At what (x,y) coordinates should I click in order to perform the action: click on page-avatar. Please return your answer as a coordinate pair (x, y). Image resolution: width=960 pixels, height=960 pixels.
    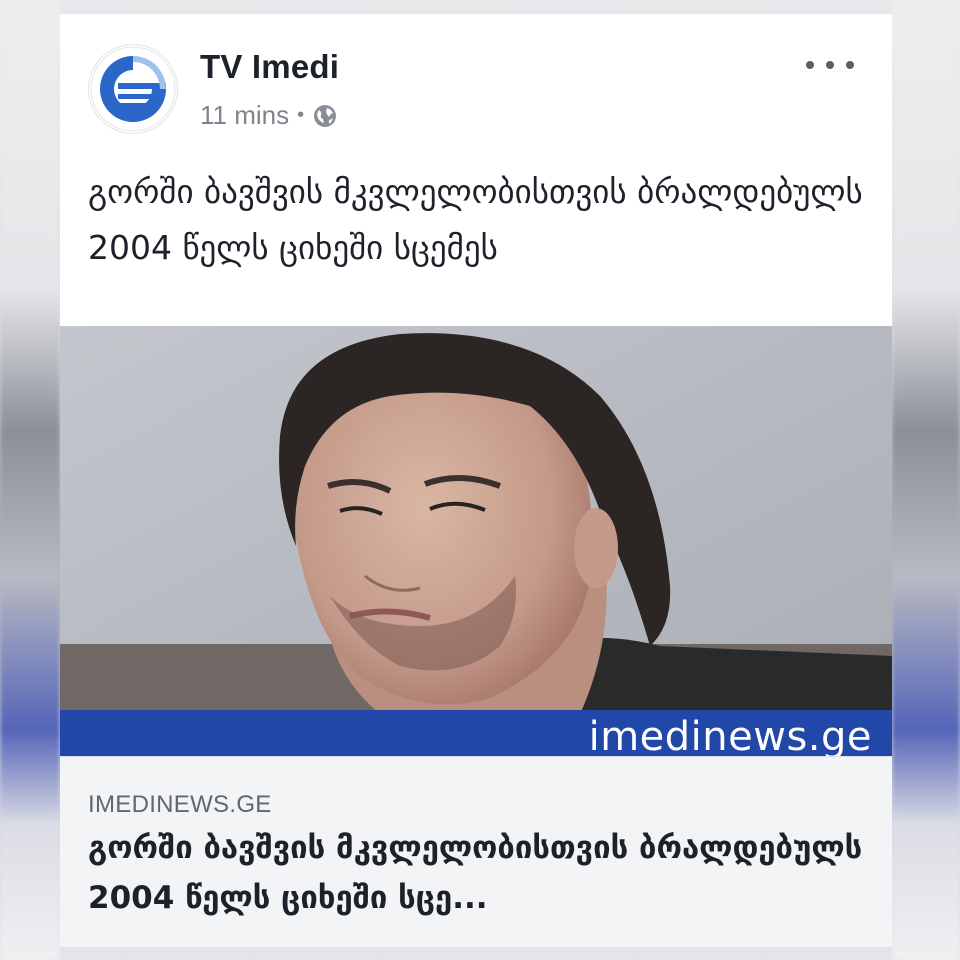
    Looking at the image, I should click on (133, 89).